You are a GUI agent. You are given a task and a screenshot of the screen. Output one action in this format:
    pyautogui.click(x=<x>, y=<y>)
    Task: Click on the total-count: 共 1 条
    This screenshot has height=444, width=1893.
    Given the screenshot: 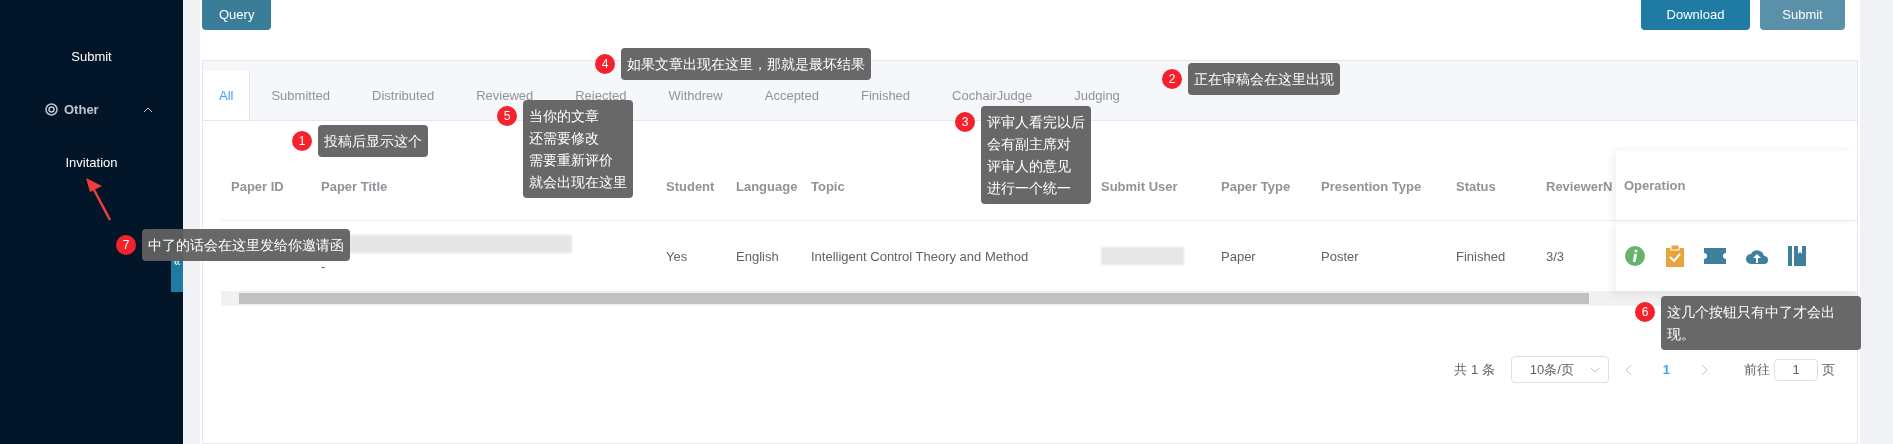 What is the action you would take?
    pyautogui.click(x=1474, y=369)
    